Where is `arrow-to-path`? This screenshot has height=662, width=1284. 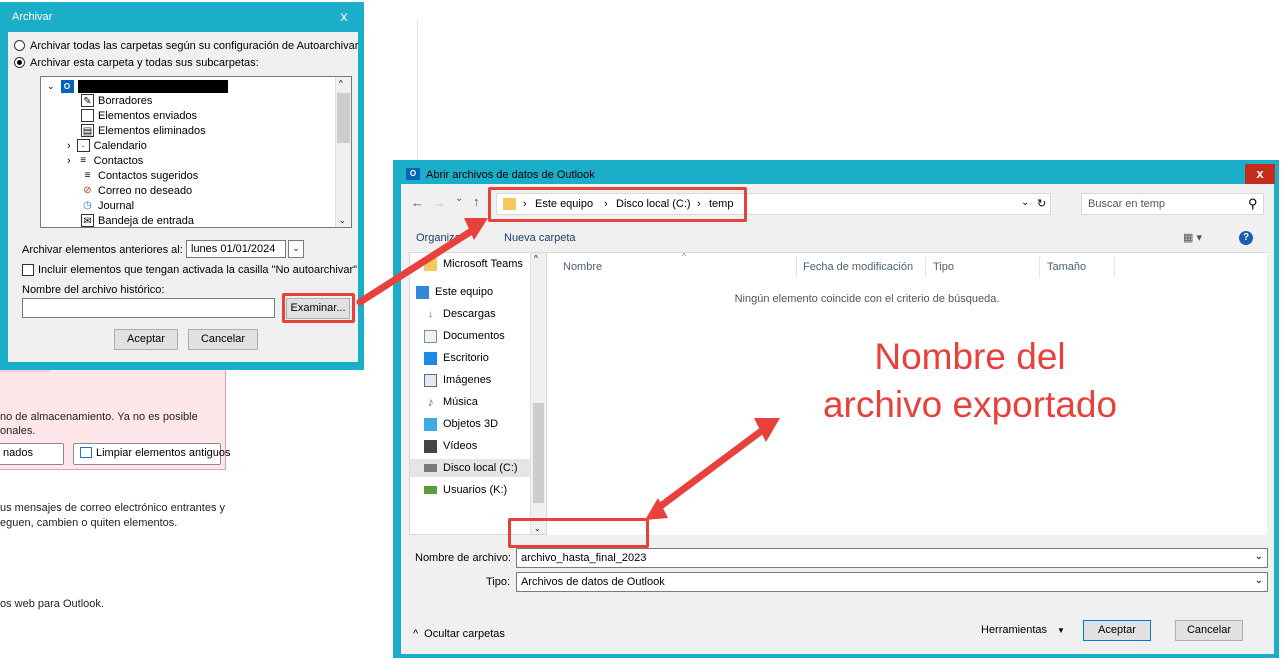
arrow-to-path is located at coordinates (415, 267).